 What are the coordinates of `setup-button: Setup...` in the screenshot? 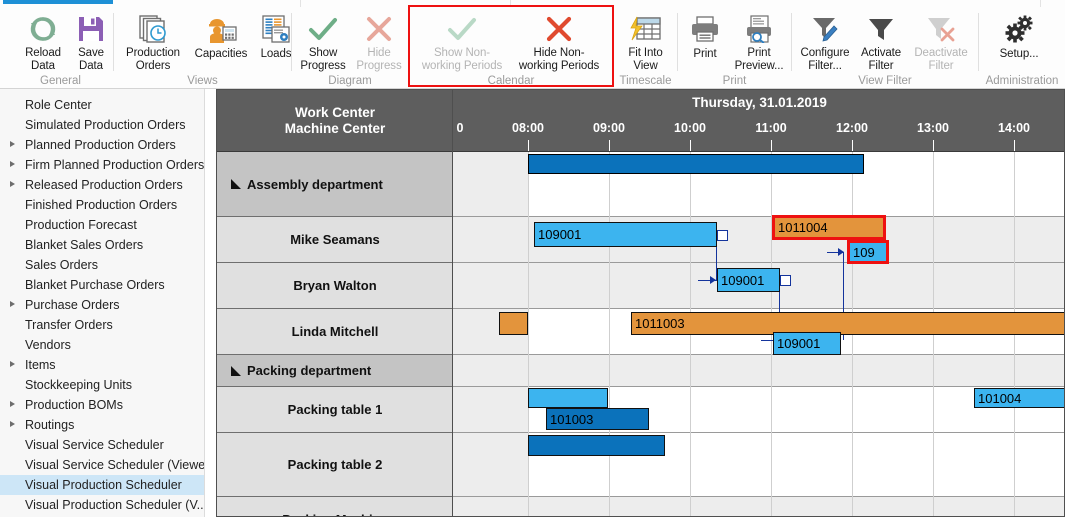 It's located at (1019, 41).